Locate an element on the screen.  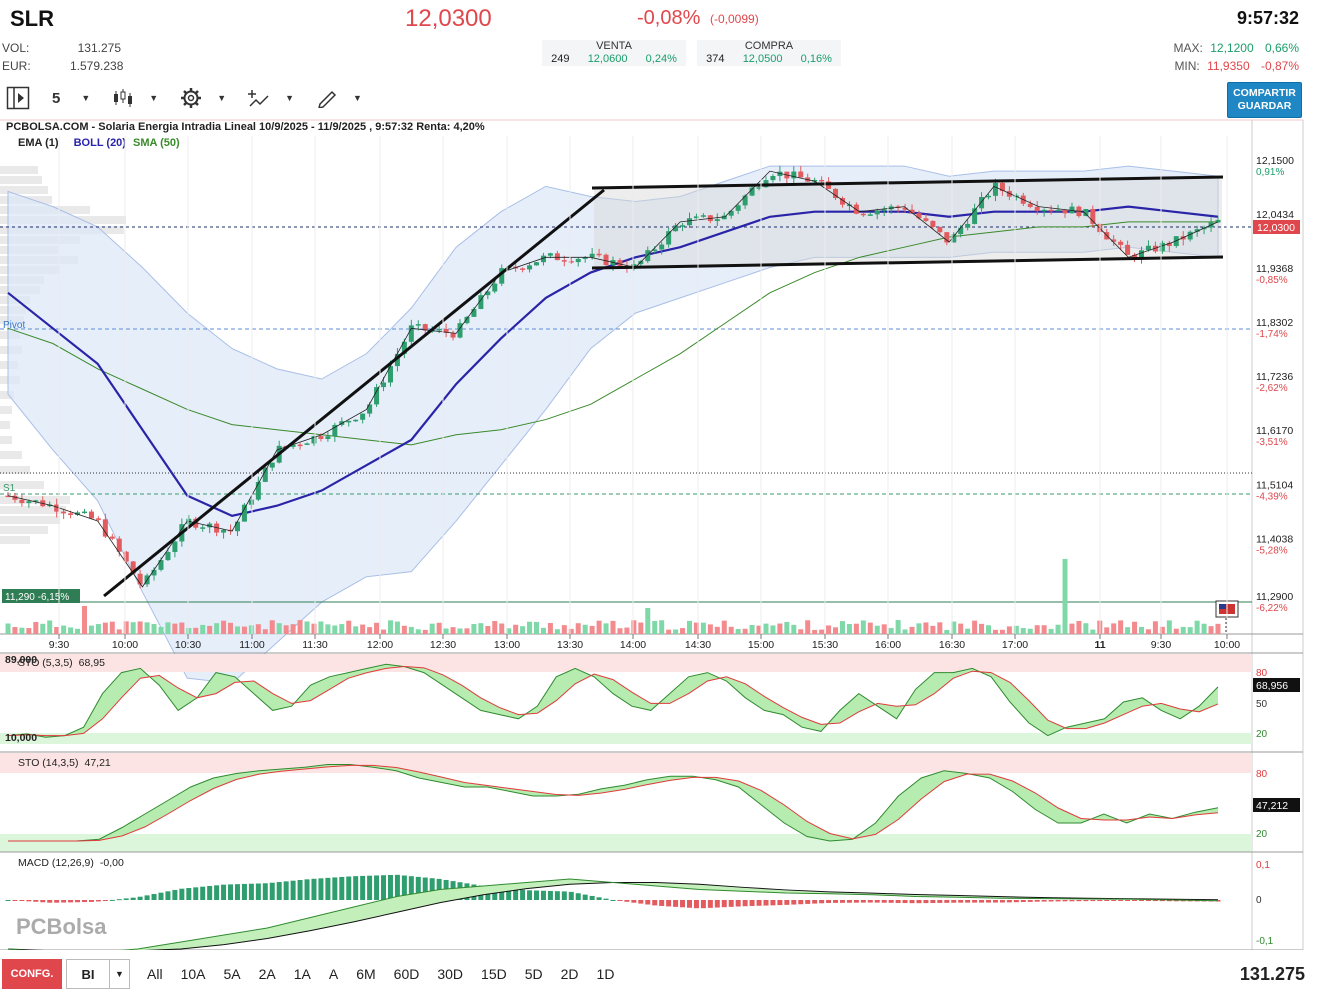
last-price-tag: 12,0300 is located at coordinates (1276, 228).